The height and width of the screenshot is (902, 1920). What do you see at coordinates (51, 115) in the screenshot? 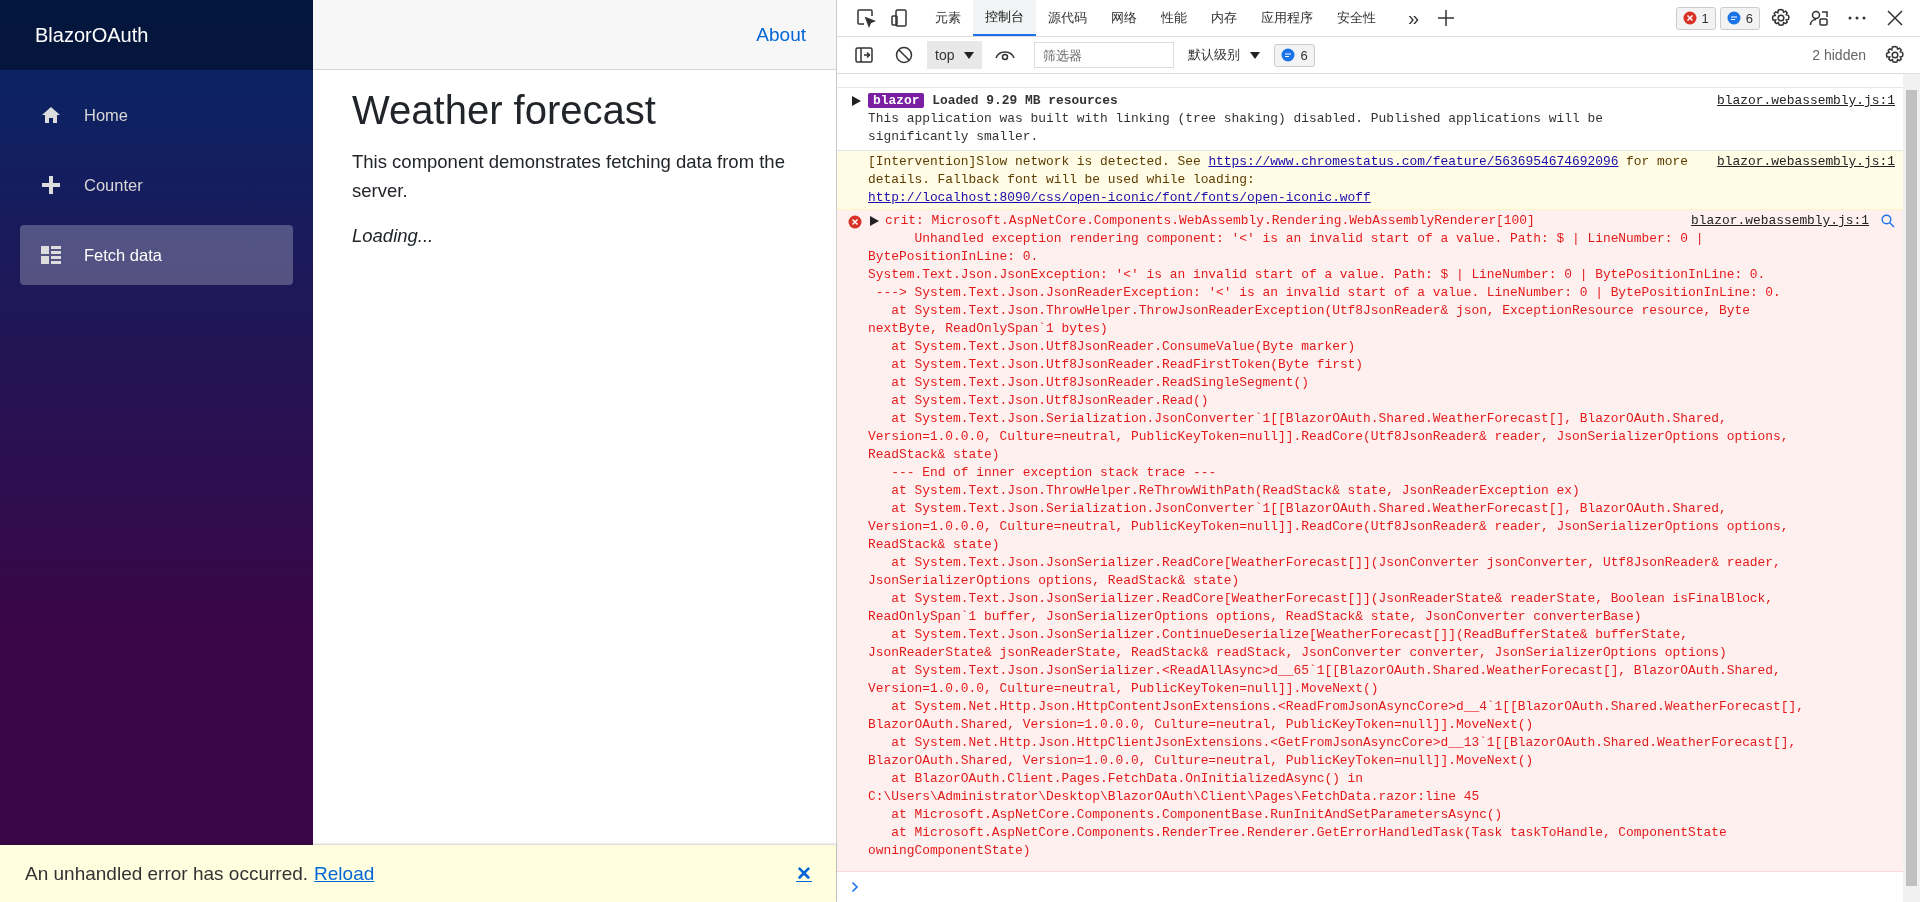
I see `home-icon` at bounding box center [51, 115].